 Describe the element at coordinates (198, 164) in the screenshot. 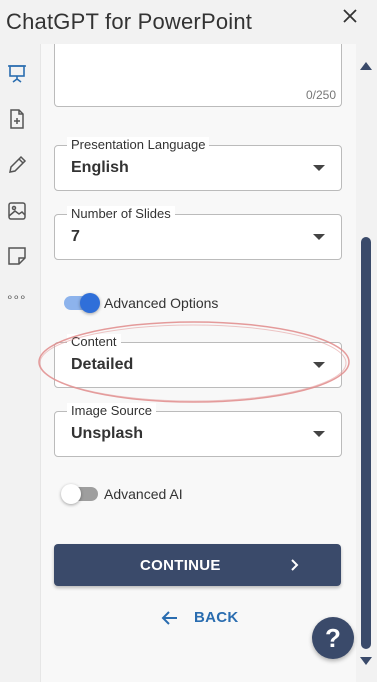

I see `presentation-language-select: Presentation Language English` at that location.